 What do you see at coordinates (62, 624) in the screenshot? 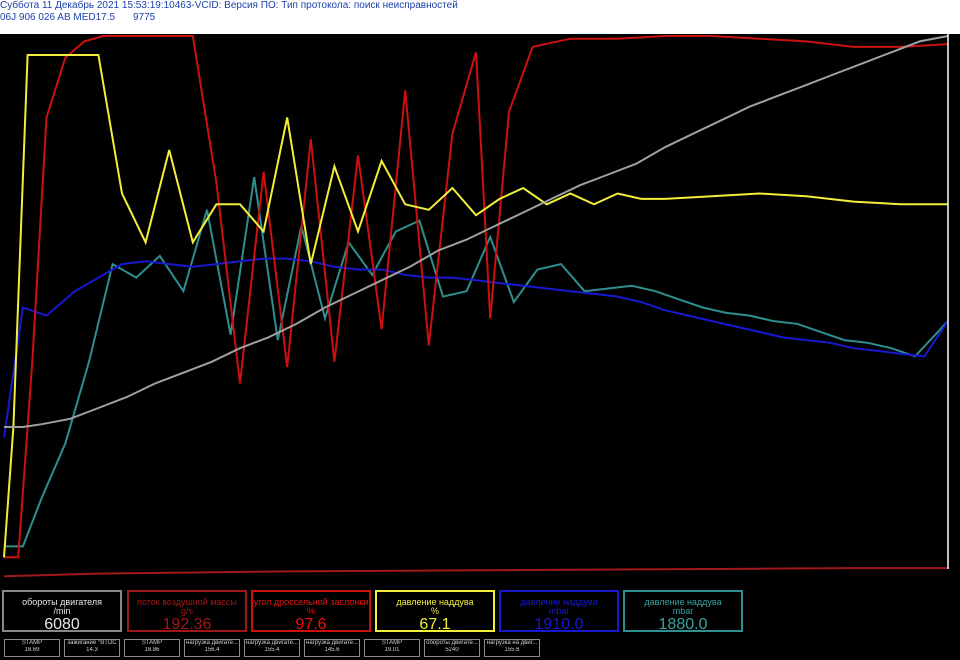
I see `gauge-value: 6080` at bounding box center [62, 624].